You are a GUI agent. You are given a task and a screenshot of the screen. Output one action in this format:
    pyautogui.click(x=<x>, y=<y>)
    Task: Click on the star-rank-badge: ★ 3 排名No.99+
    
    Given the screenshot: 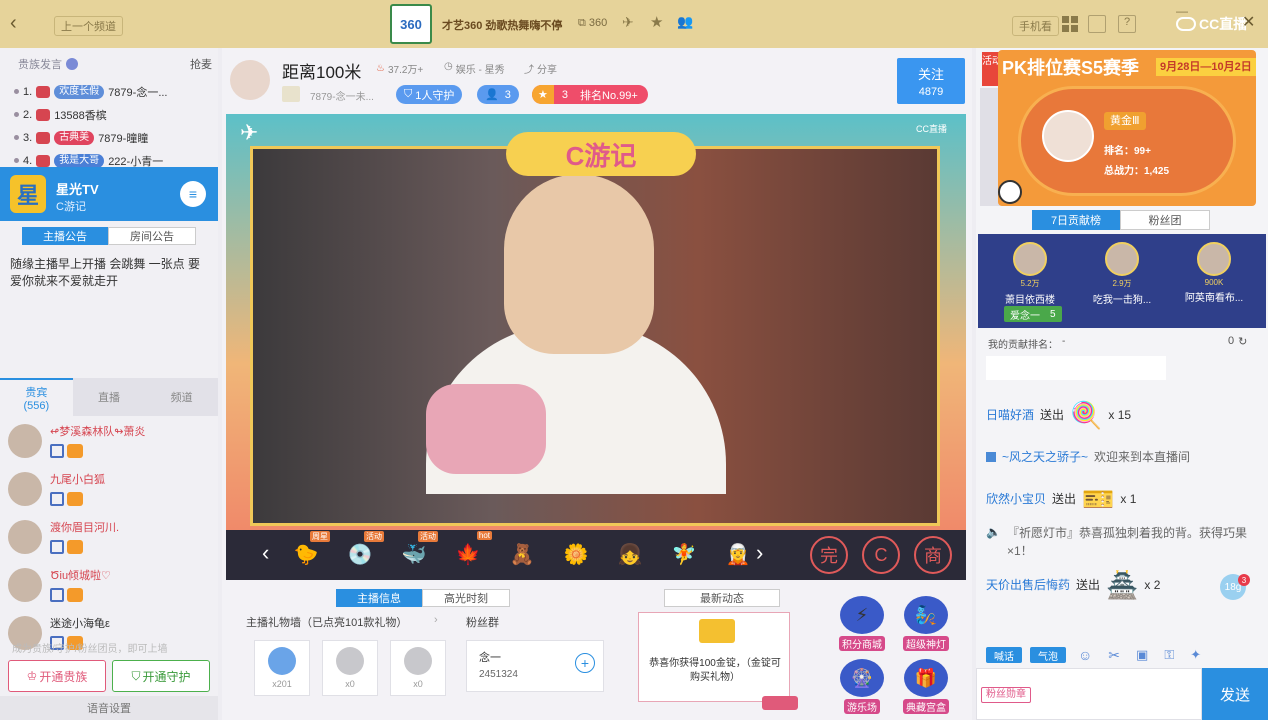 What is the action you would take?
    pyautogui.click(x=590, y=94)
    